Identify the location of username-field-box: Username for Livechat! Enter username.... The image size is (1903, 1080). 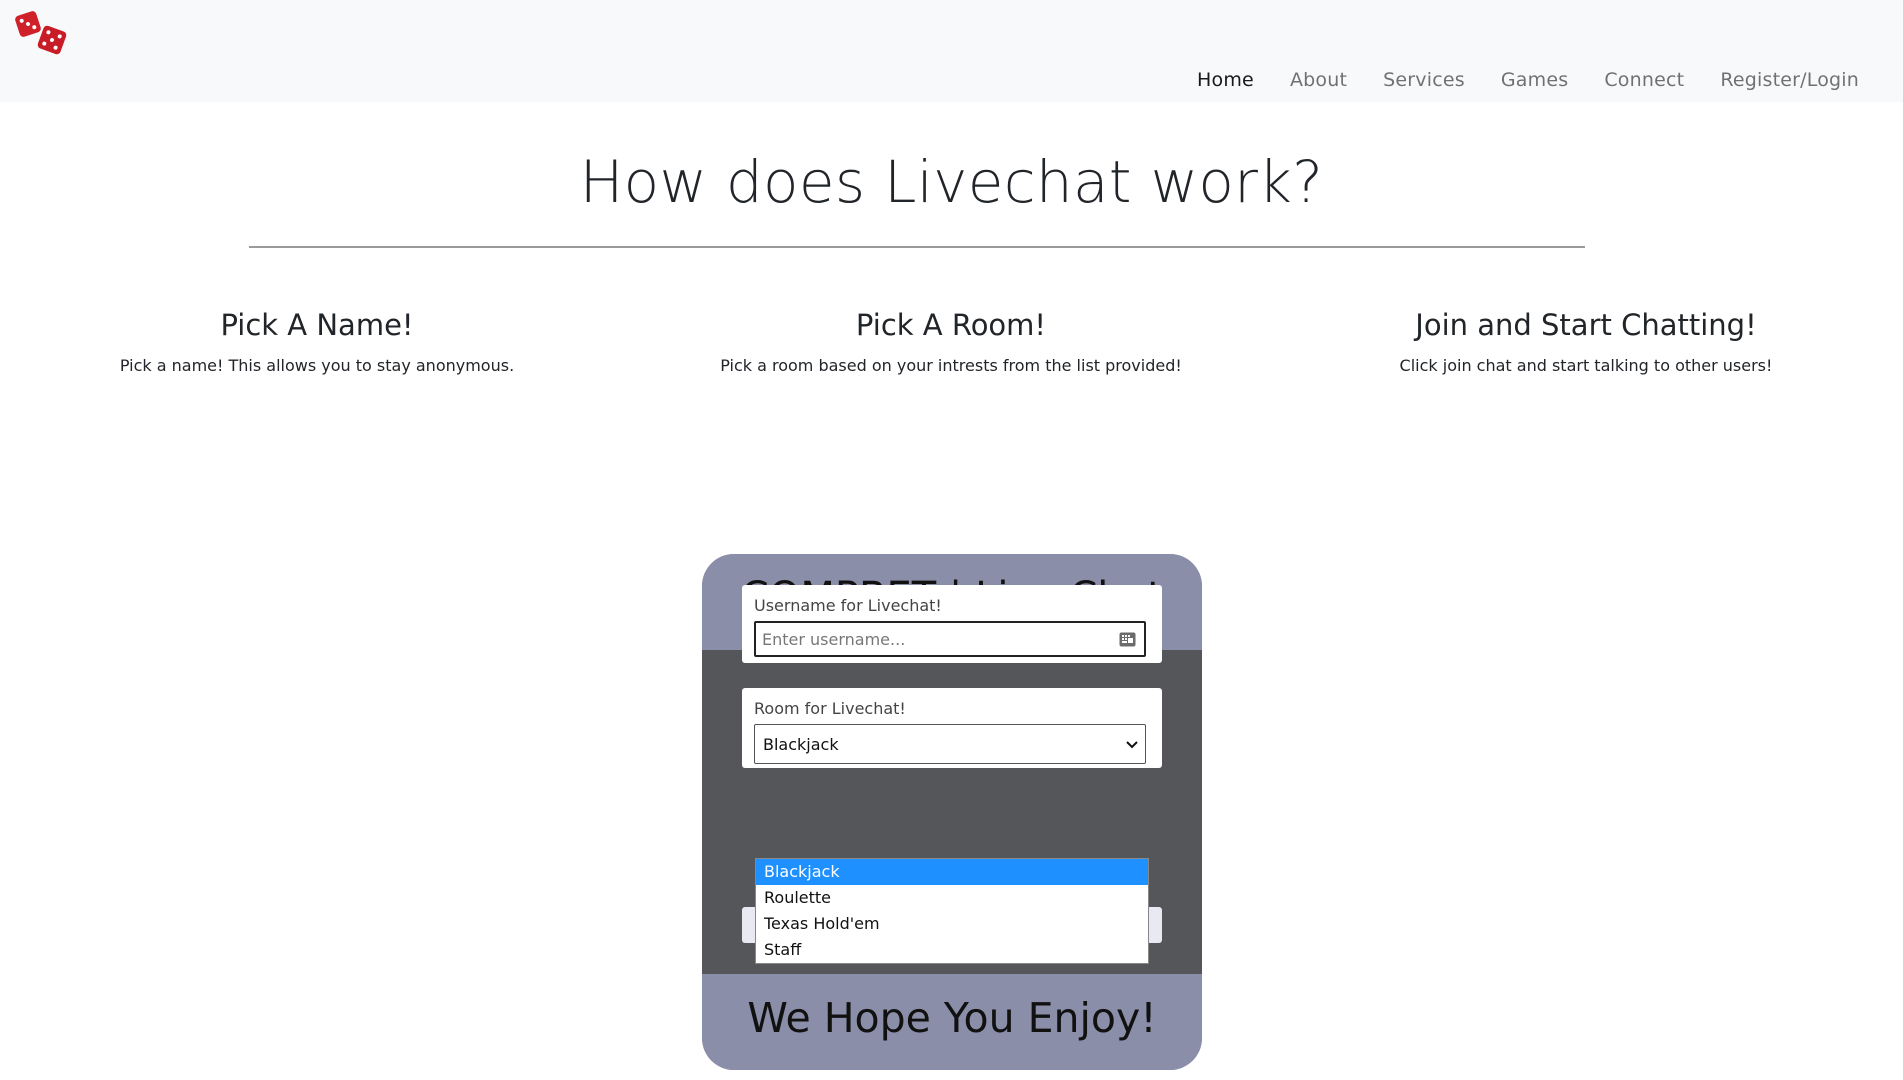
(952, 624).